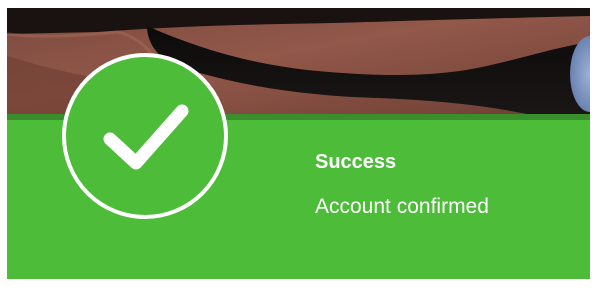  Describe the element at coordinates (356, 162) in the screenshot. I see `notification-title: Success` at that location.